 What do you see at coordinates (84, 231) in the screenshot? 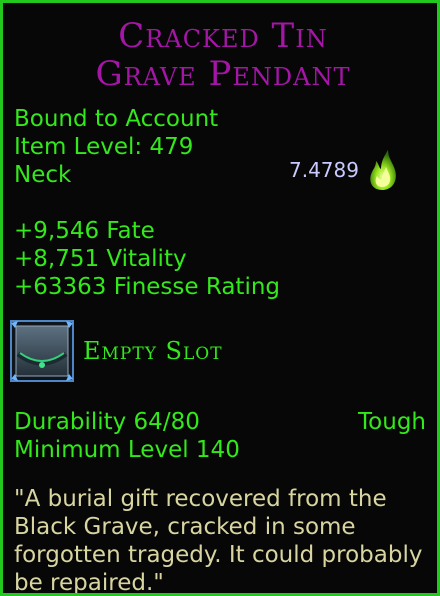
I see `stat-line: +9,546 Fate` at bounding box center [84, 231].